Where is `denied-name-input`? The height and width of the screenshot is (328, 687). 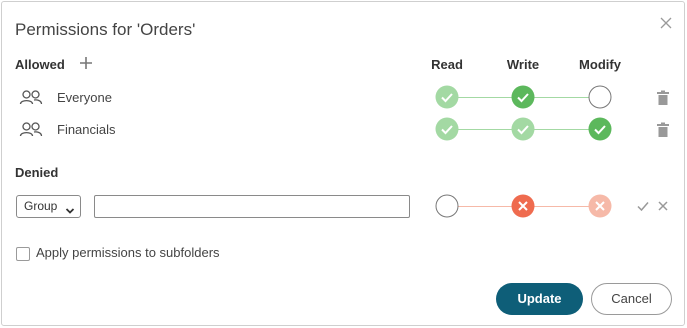
denied-name-input is located at coordinates (252, 206).